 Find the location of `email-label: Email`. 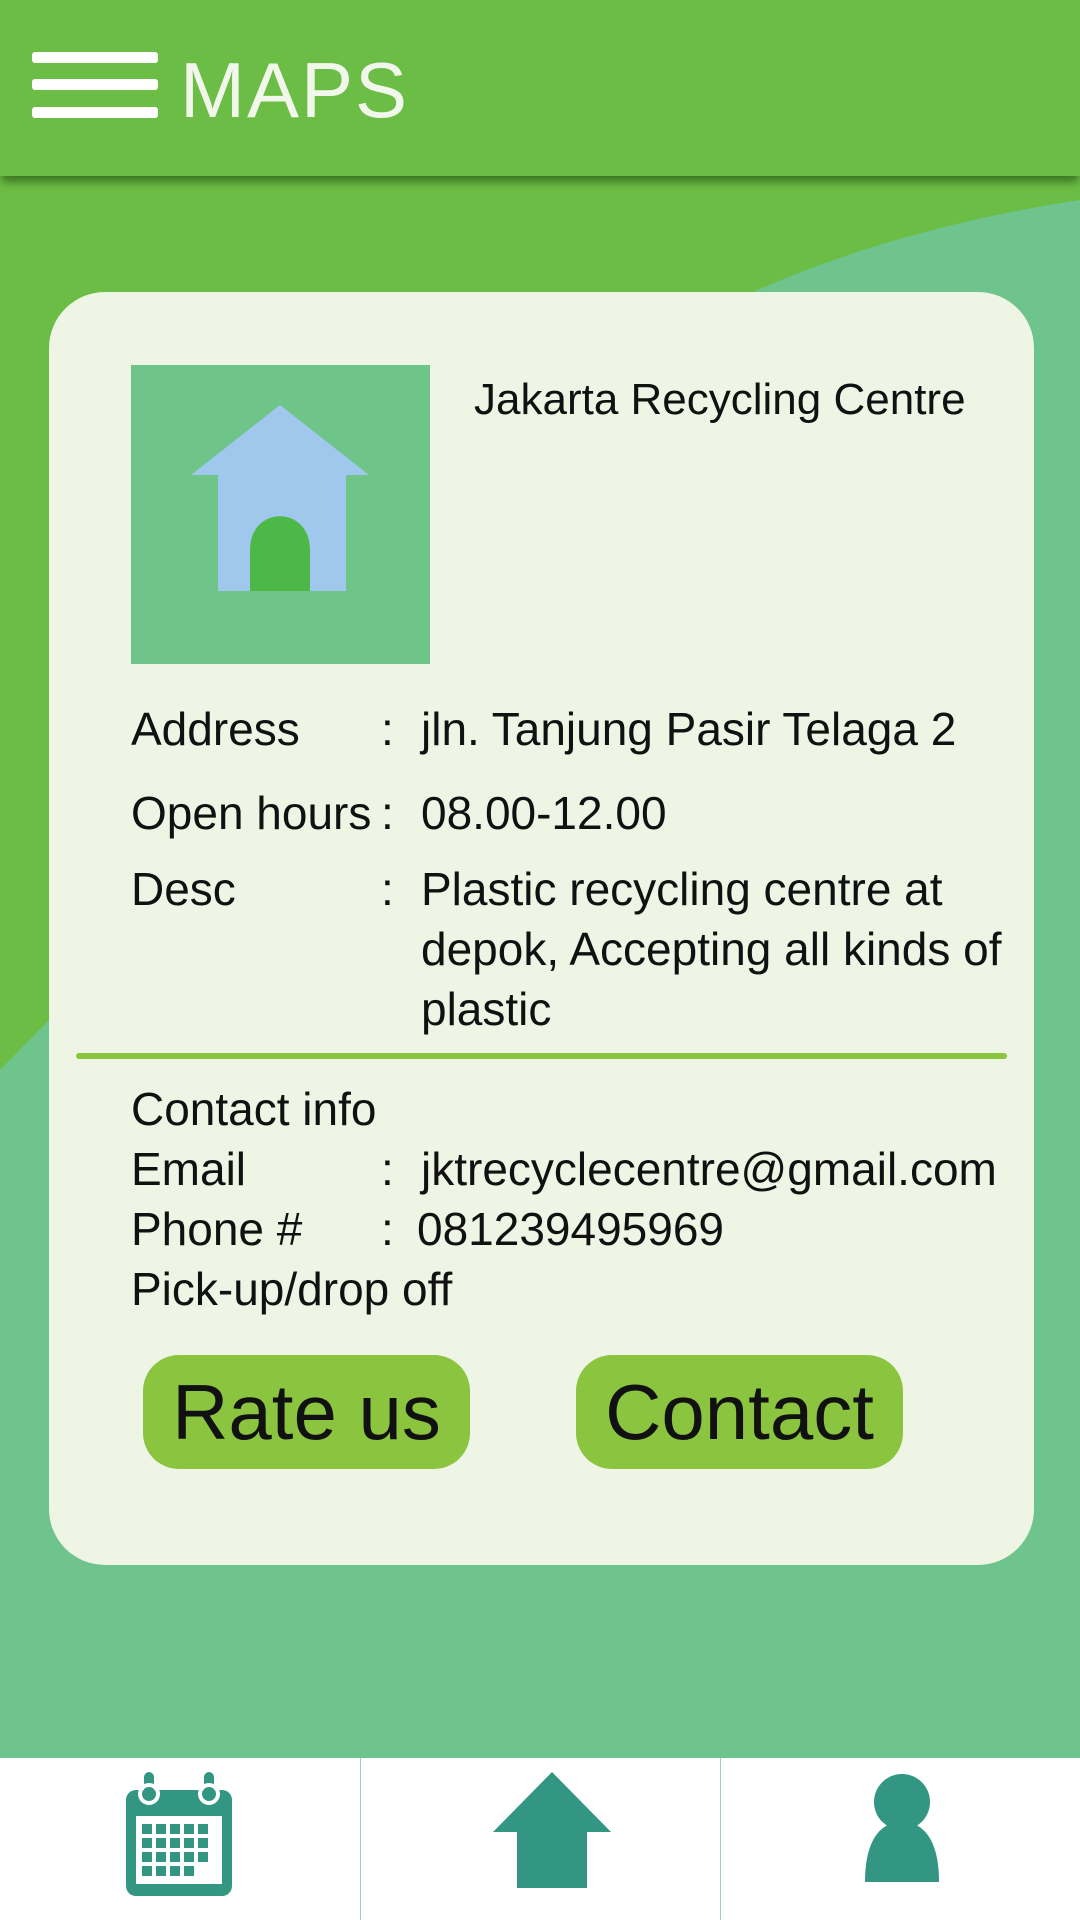

email-label: Email is located at coordinates (189, 1169).